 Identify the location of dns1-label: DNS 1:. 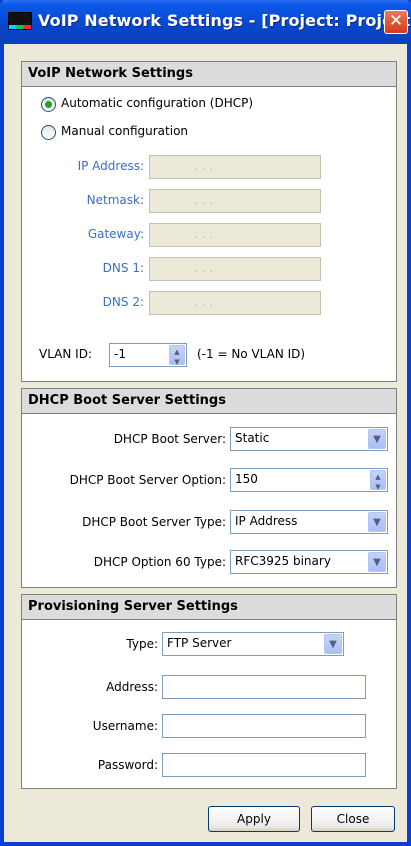
(123, 268).